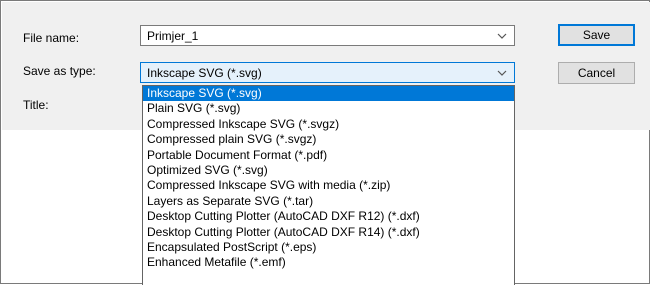  Describe the element at coordinates (596, 73) in the screenshot. I see `cancel-button: Cancel` at that location.